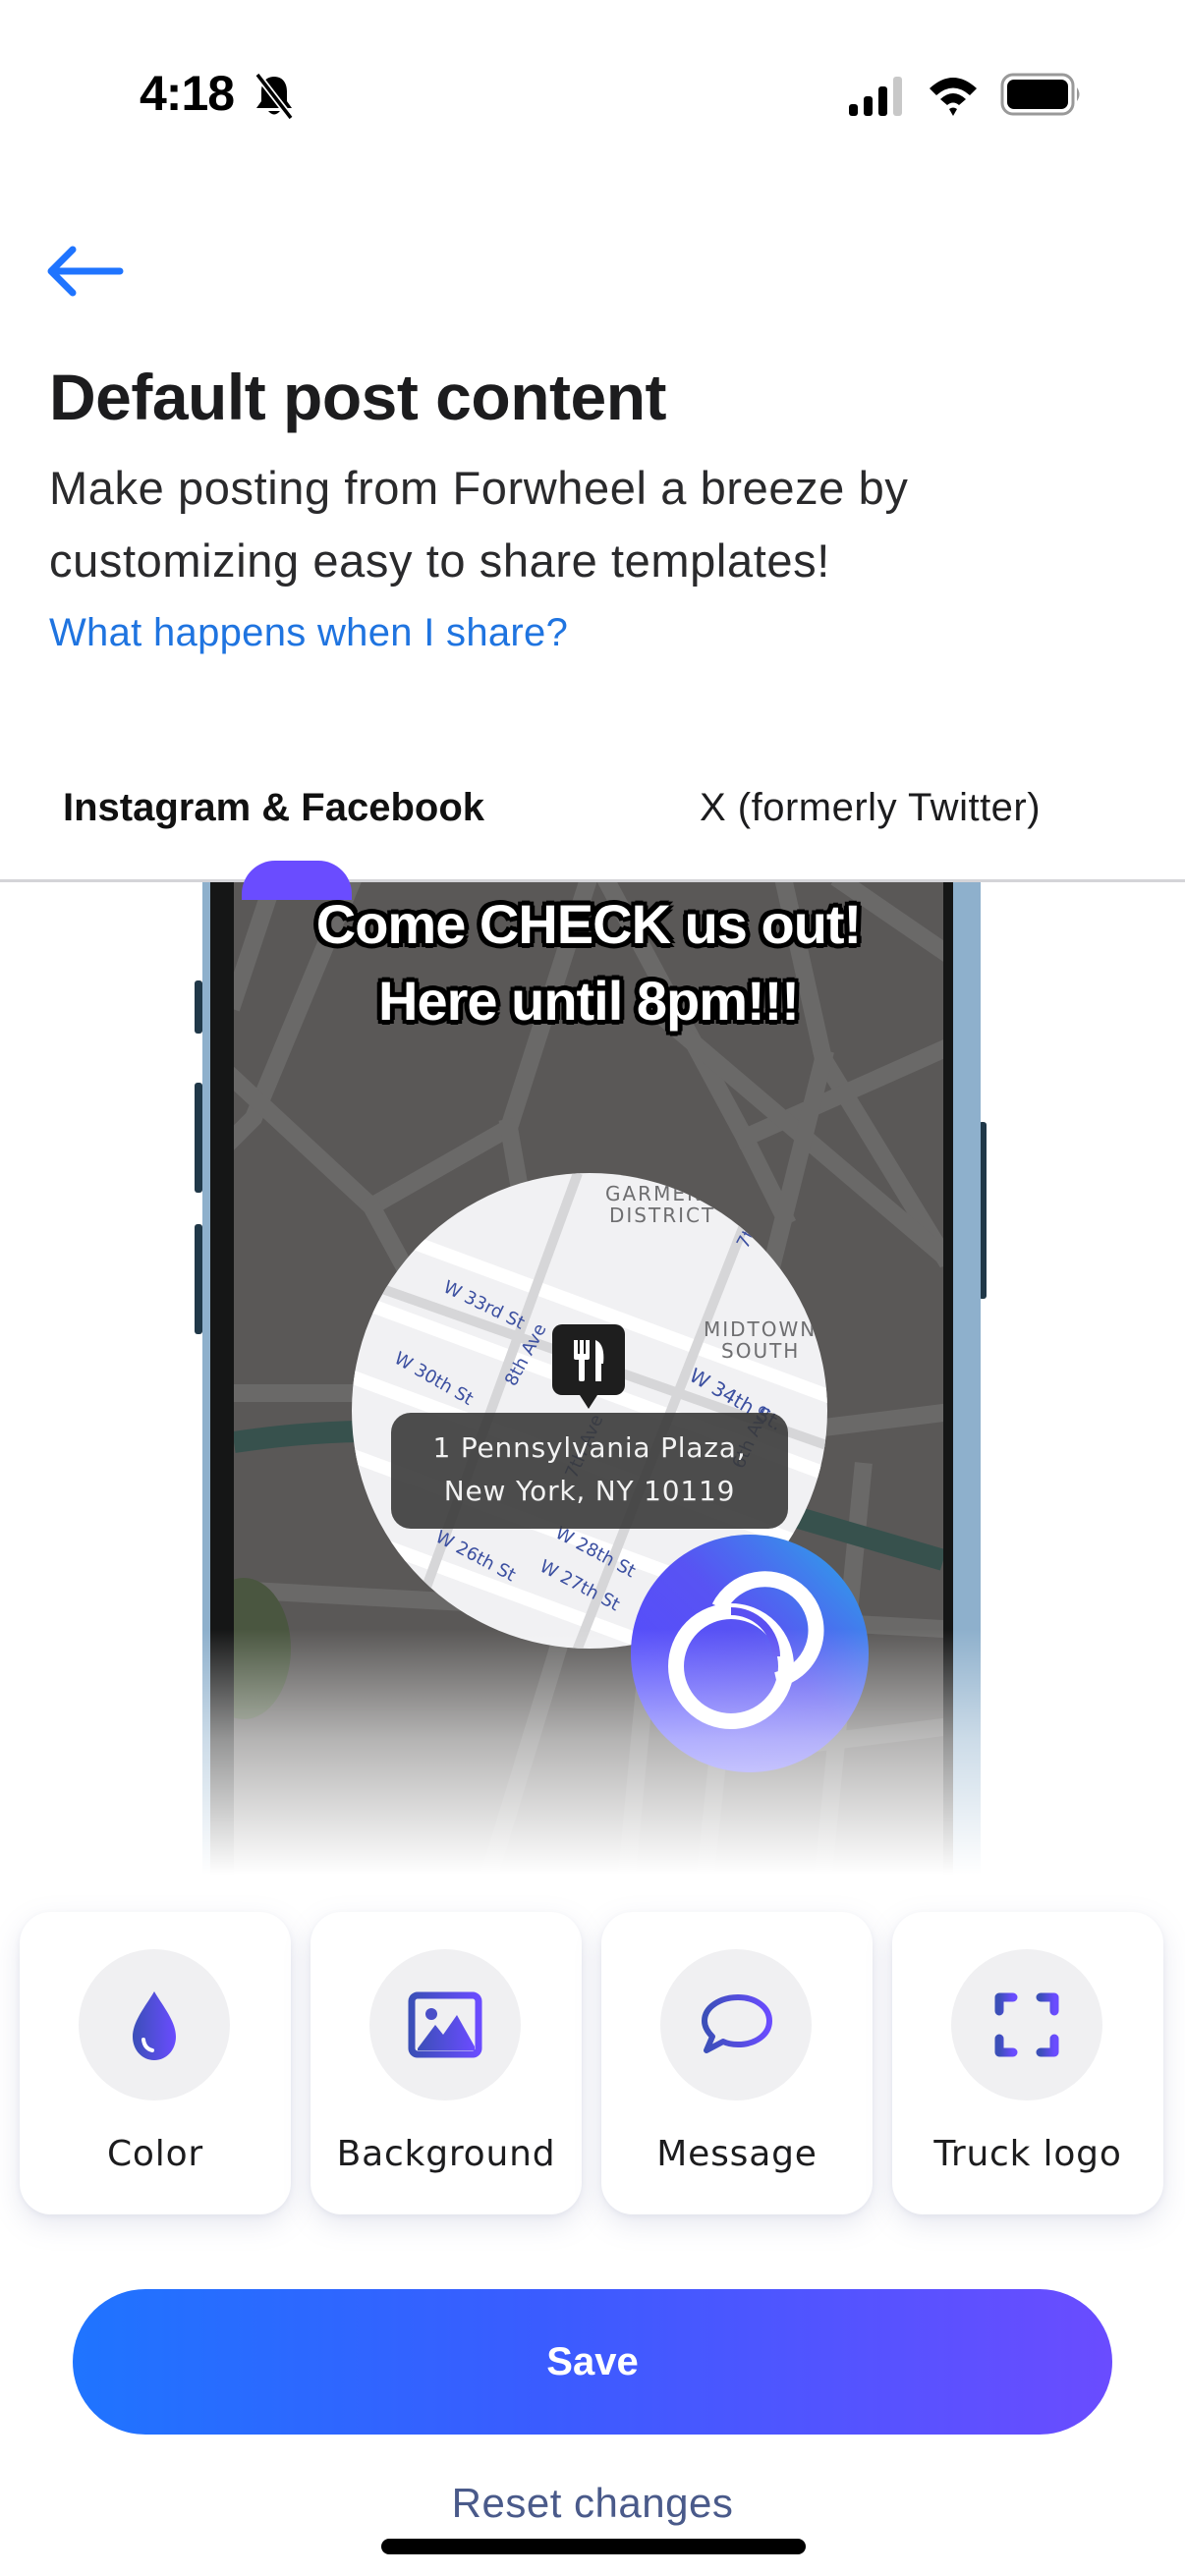 The width and height of the screenshot is (1185, 2576). I want to click on arrow-left-icon, so click(85, 271).